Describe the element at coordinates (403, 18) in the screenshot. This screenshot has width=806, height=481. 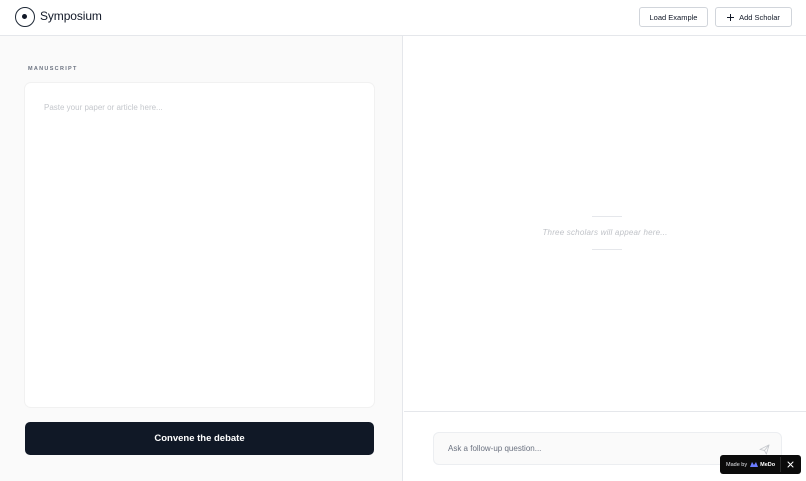
I see `app-header: Symposium Load Example Add Scholar` at that location.